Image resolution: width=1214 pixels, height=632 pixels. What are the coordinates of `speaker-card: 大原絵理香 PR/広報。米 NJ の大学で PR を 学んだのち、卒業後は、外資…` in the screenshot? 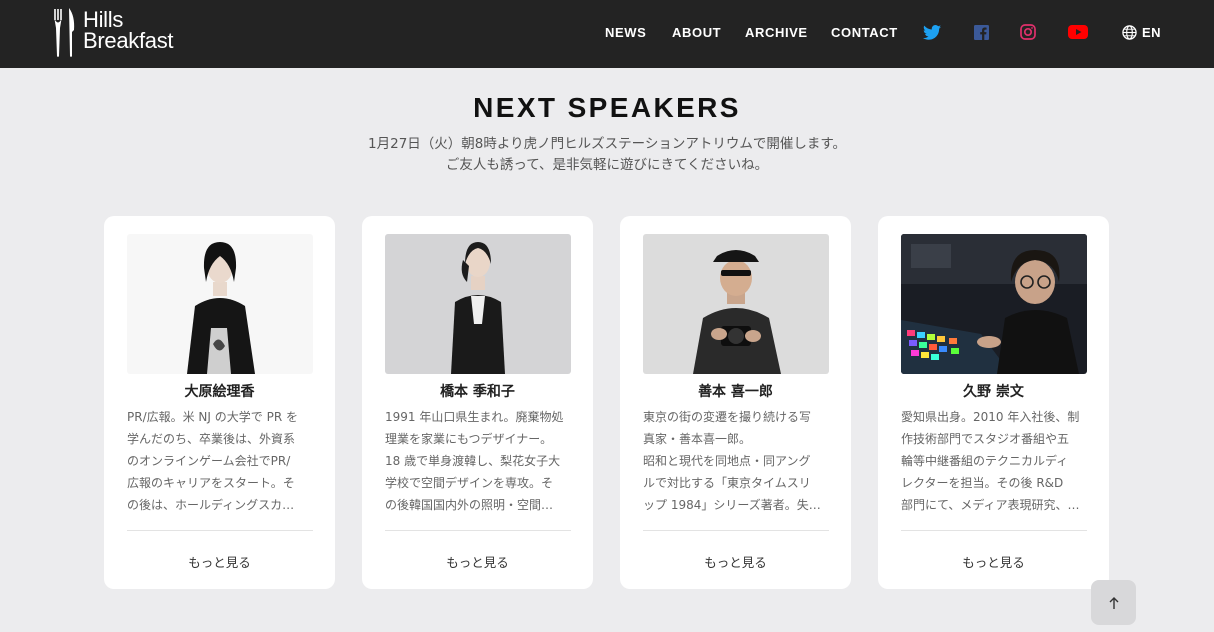 It's located at (219, 402).